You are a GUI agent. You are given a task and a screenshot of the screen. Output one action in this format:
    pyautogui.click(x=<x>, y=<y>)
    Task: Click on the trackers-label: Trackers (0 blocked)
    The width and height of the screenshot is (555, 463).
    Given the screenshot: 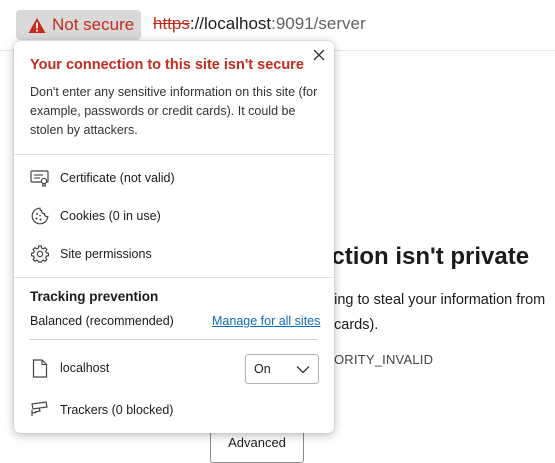 What is the action you would take?
    pyautogui.click(x=117, y=410)
    